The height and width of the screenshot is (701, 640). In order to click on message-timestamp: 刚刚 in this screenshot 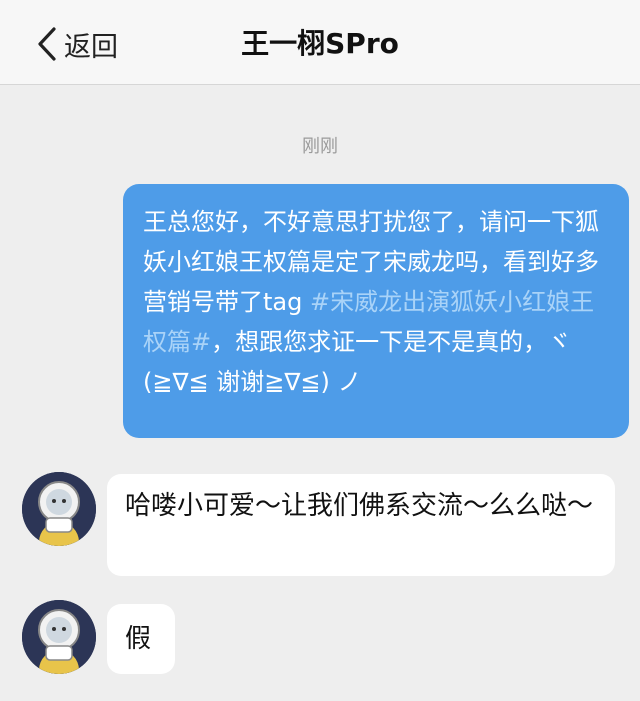, I will do `click(320, 146)`.